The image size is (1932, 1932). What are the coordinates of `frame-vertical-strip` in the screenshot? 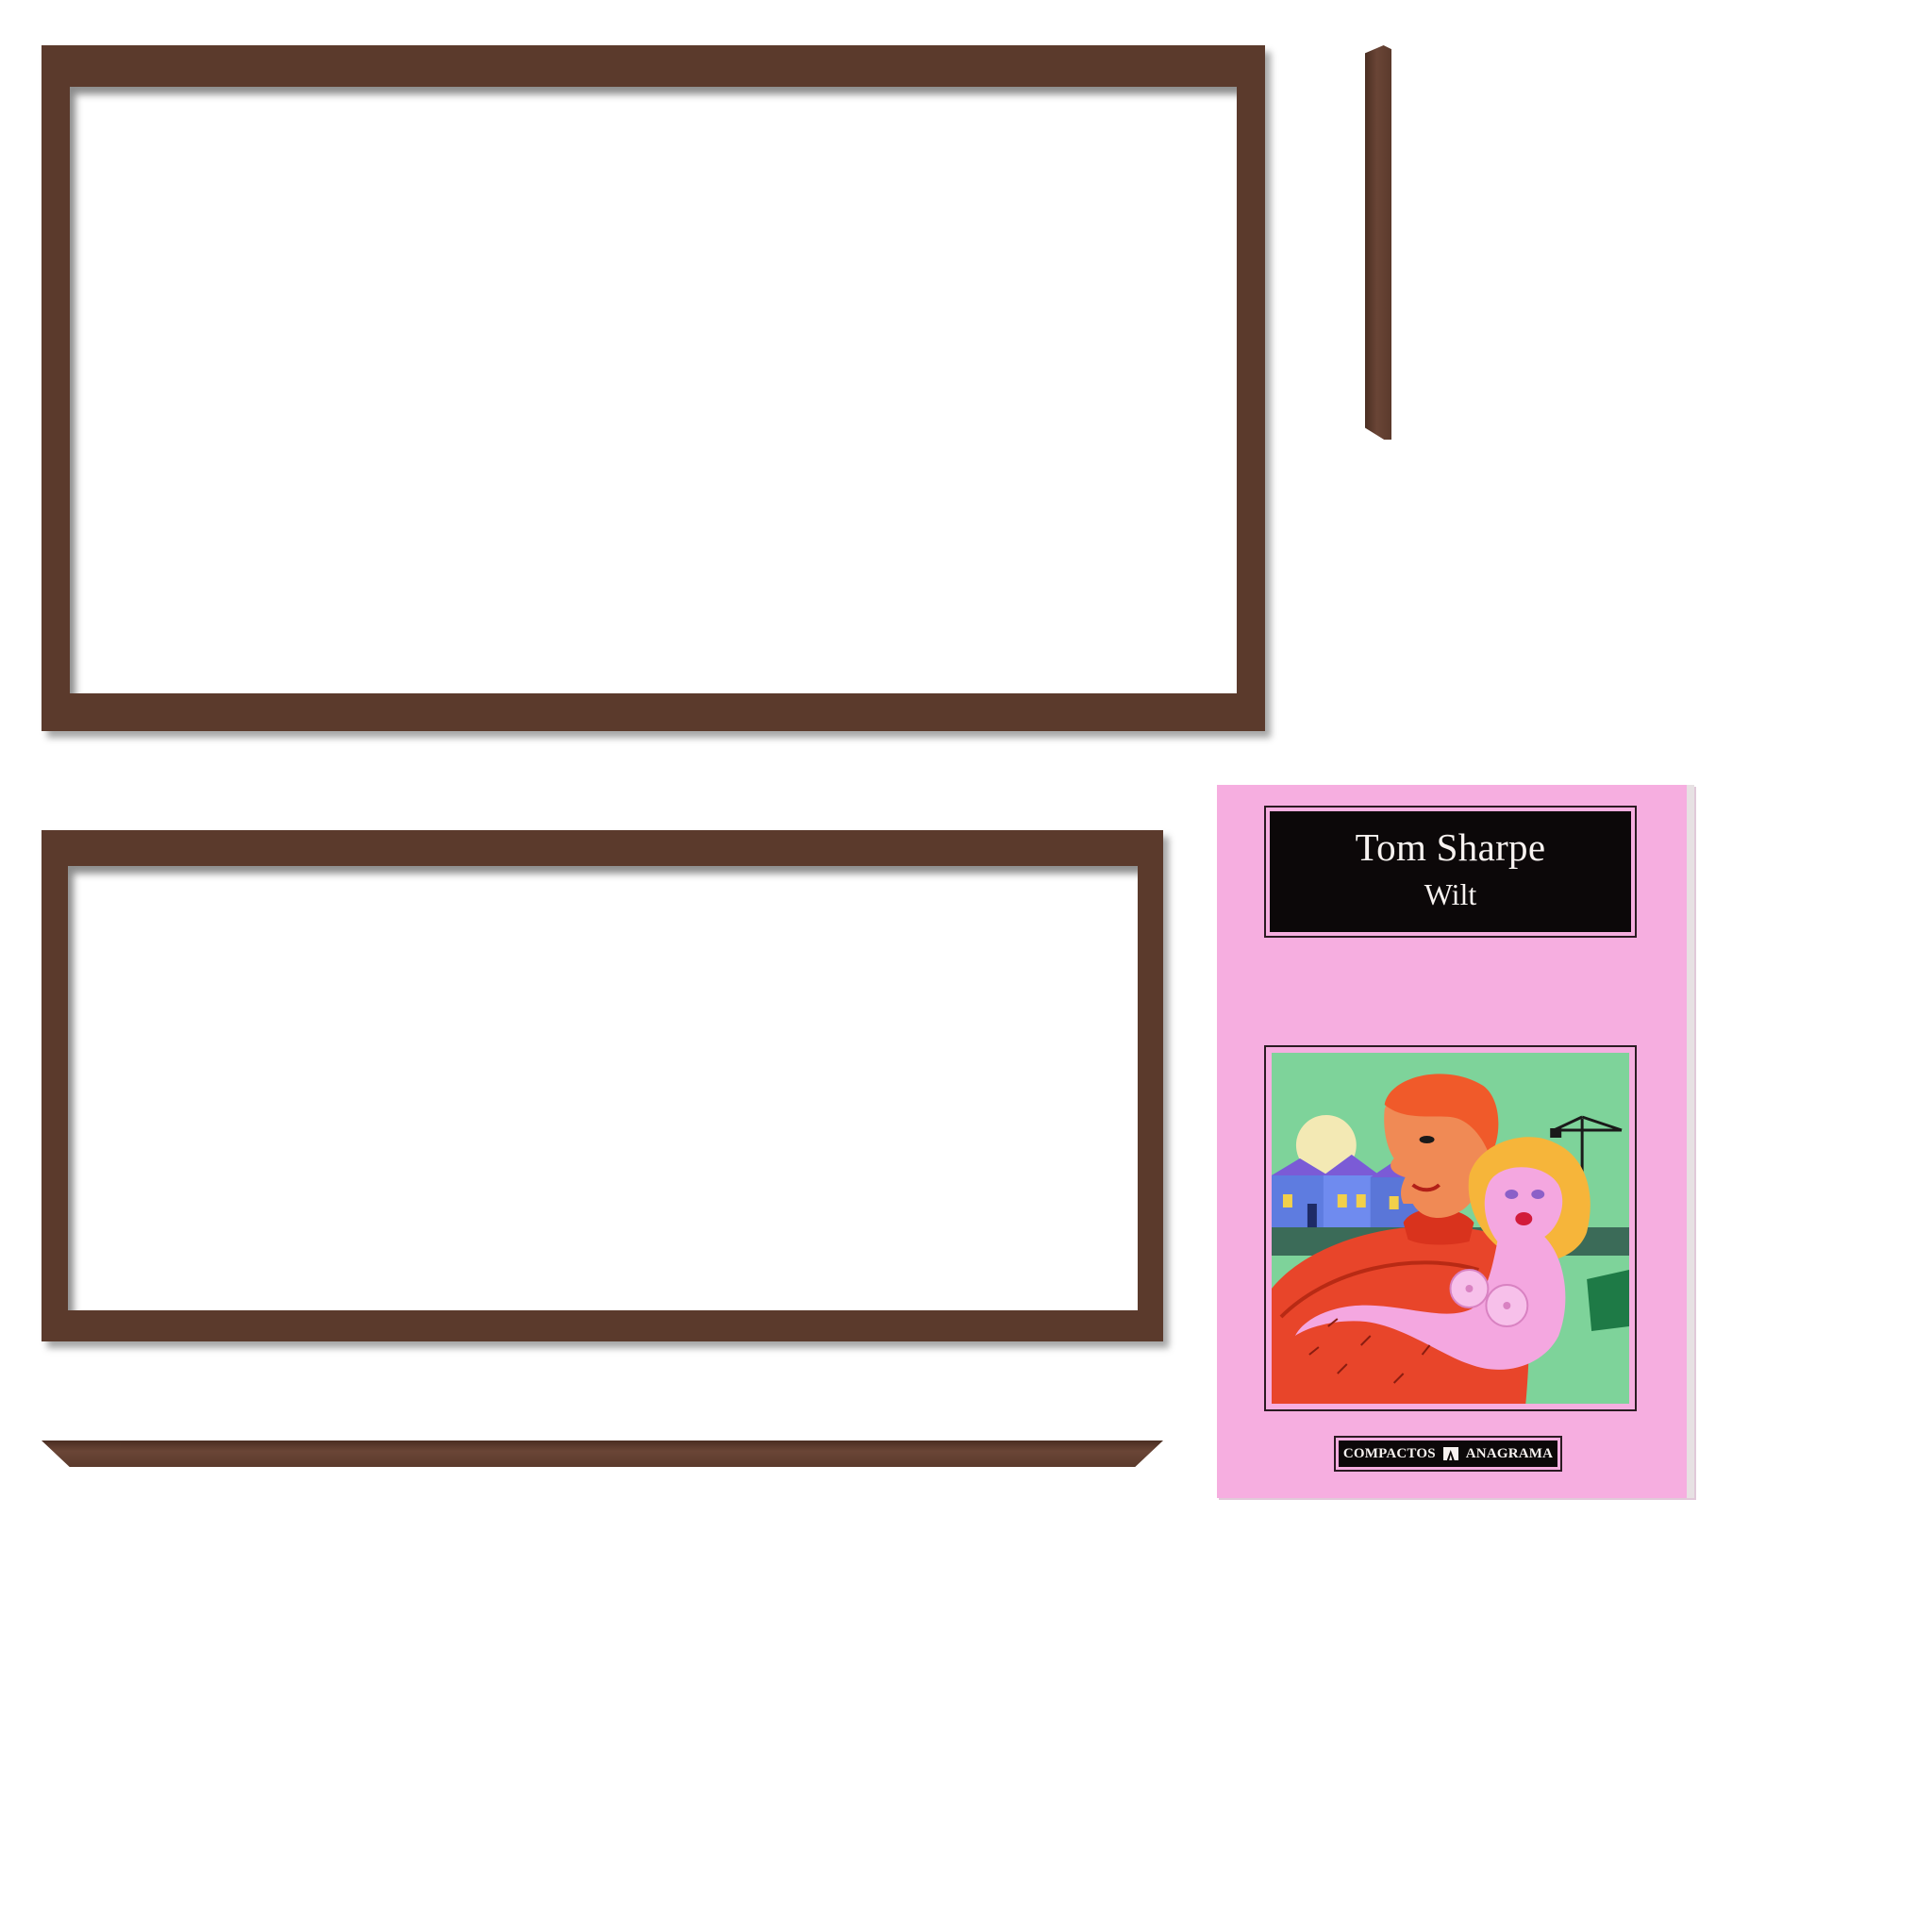 It's located at (1378, 243).